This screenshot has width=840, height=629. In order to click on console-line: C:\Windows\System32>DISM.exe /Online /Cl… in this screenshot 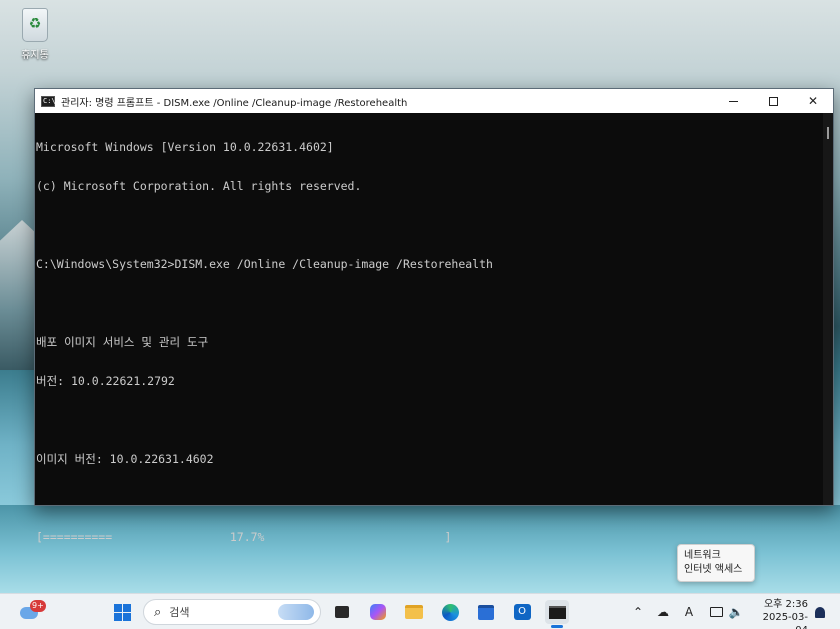, I will do `click(264, 264)`.